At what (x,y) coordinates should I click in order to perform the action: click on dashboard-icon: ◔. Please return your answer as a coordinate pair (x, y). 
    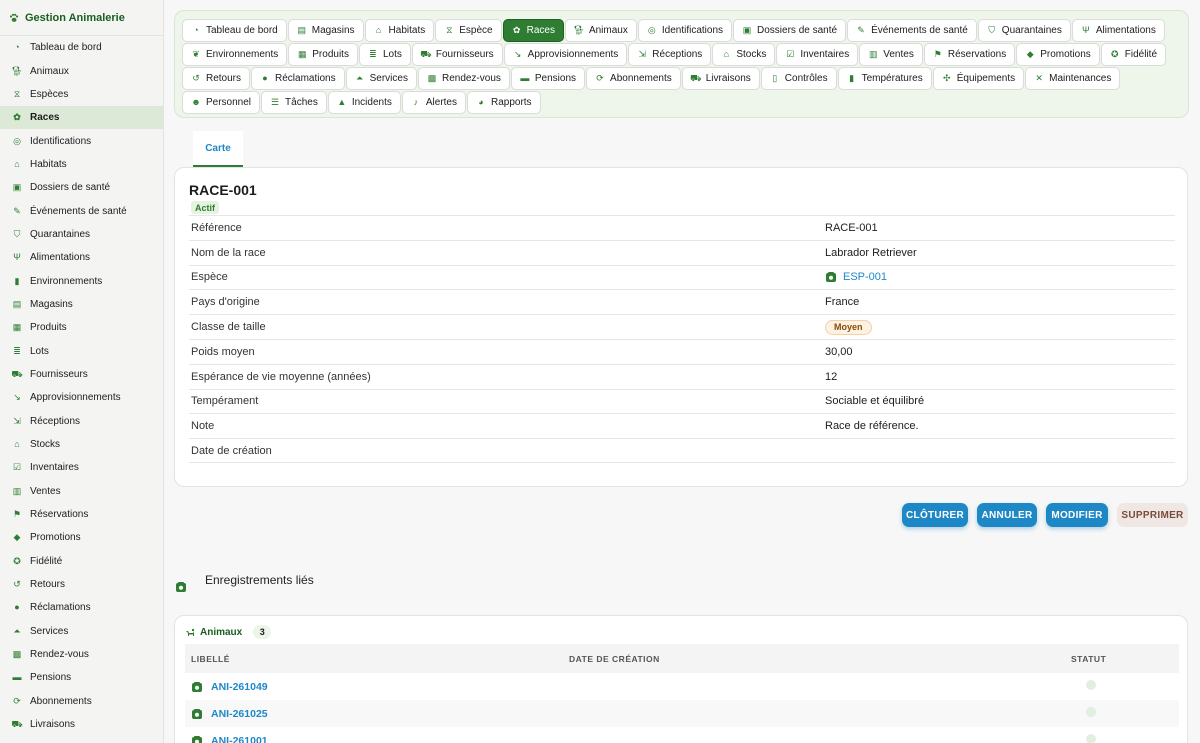
    Looking at the image, I should click on (196, 30).